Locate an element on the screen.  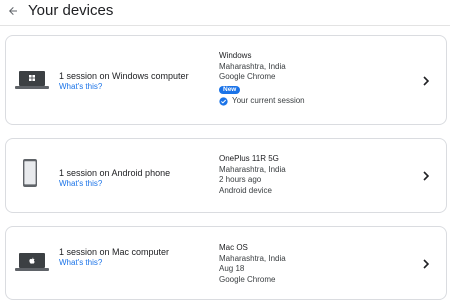
windows-laptop-icon is located at coordinates (32, 80).